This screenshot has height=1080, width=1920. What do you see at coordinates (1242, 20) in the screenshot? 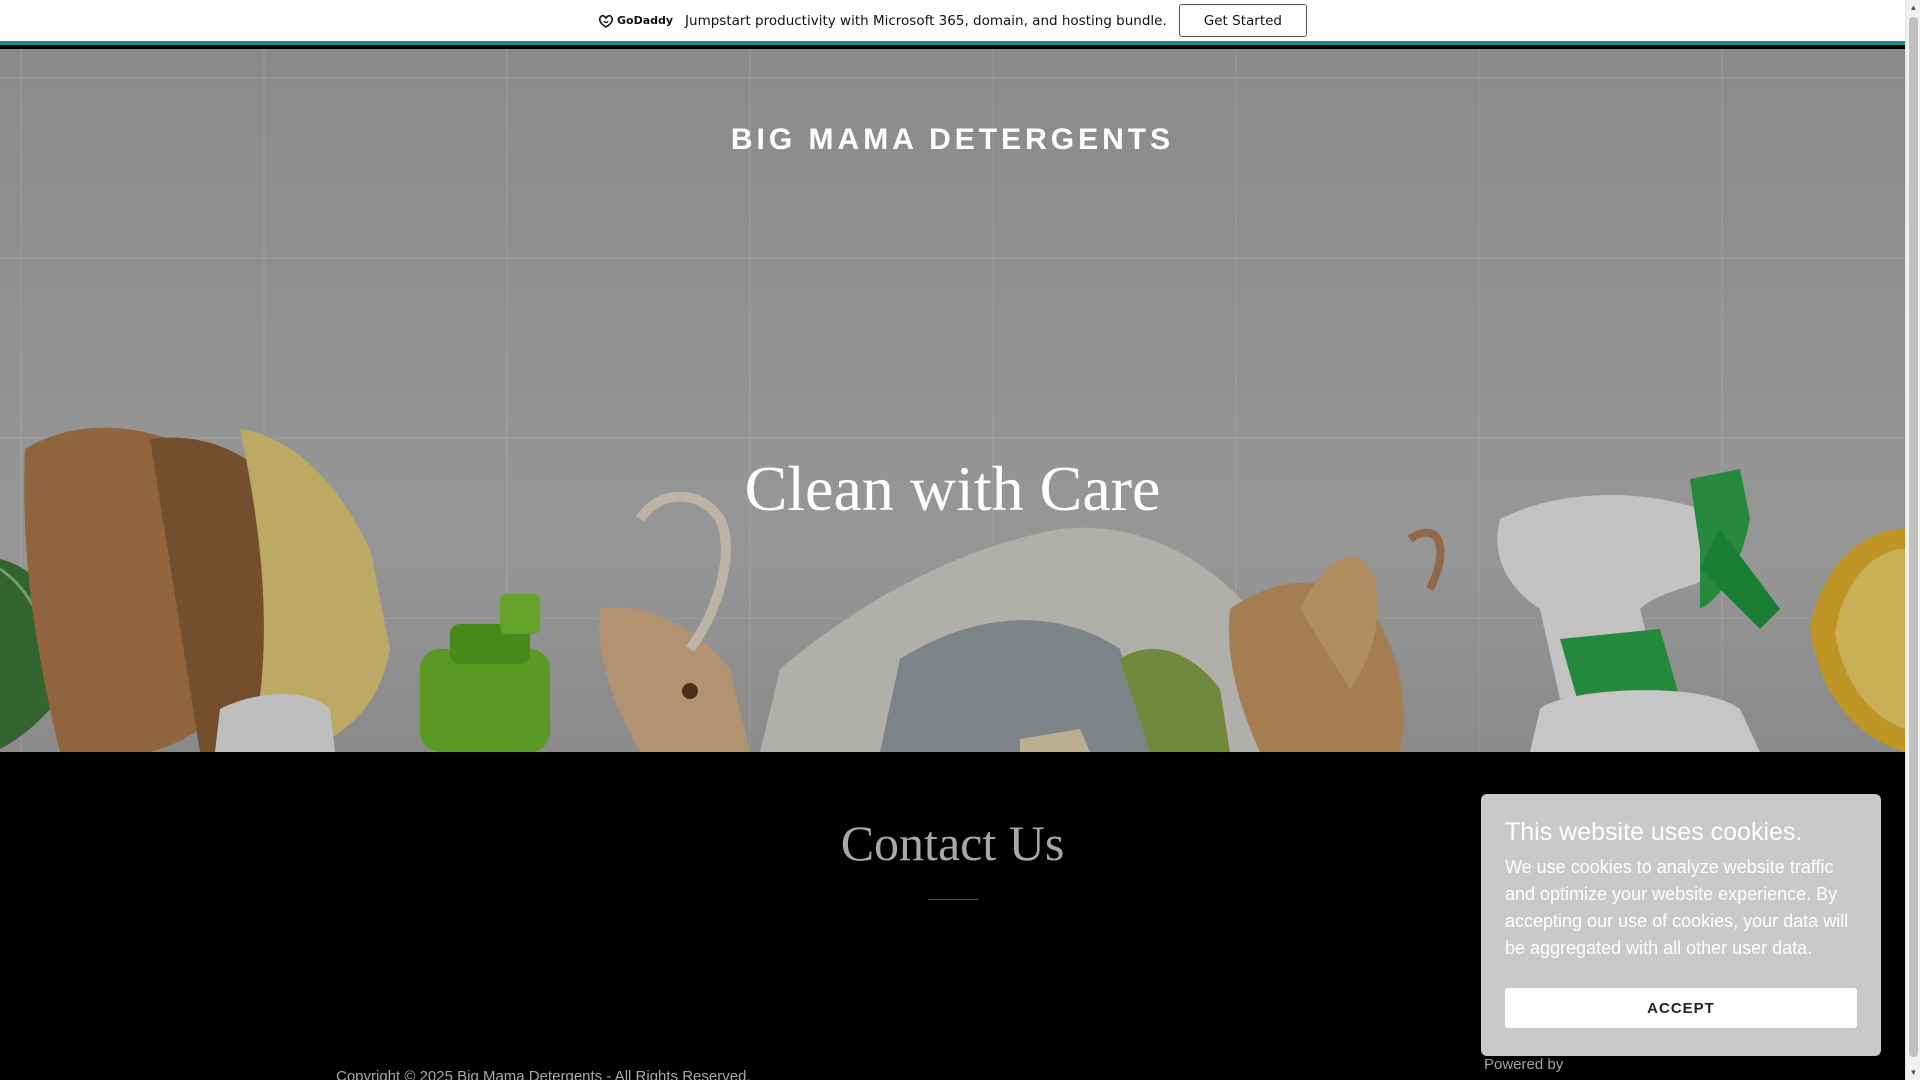
I see `get-started-button: Get Started` at bounding box center [1242, 20].